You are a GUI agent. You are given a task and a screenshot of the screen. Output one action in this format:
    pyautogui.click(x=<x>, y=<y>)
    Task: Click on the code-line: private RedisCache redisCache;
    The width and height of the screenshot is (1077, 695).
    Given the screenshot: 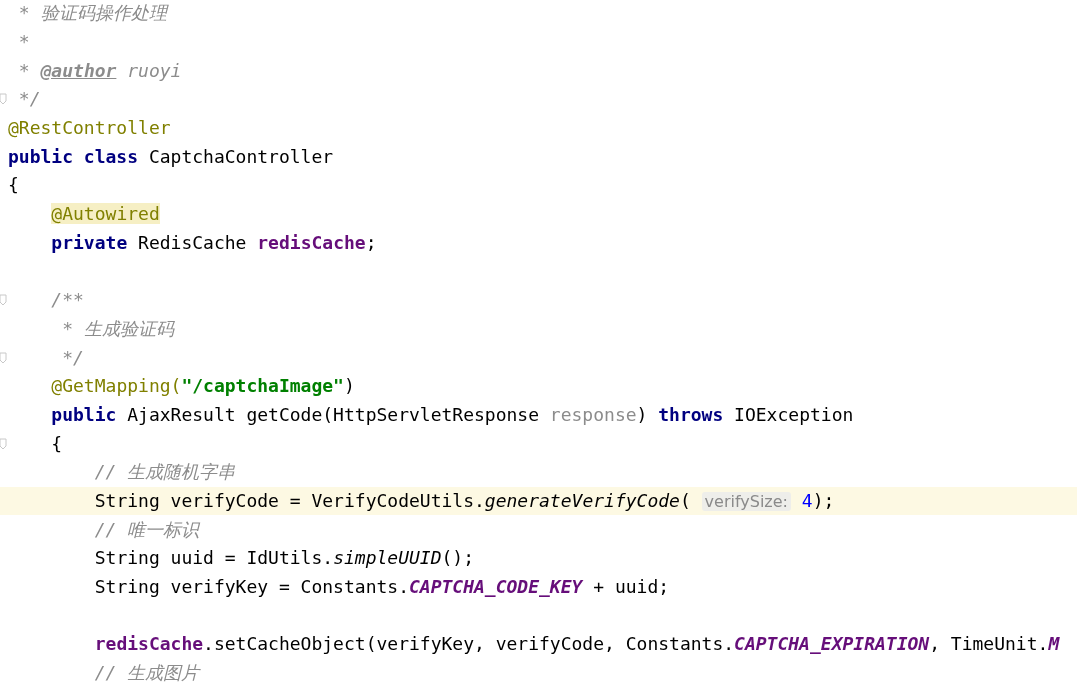 What is the action you would take?
    pyautogui.click(x=213, y=242)
    